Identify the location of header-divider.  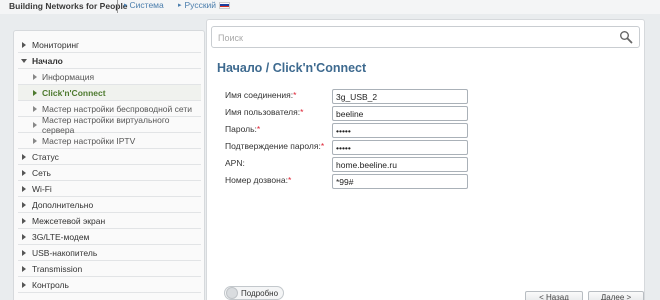
(117, 6).